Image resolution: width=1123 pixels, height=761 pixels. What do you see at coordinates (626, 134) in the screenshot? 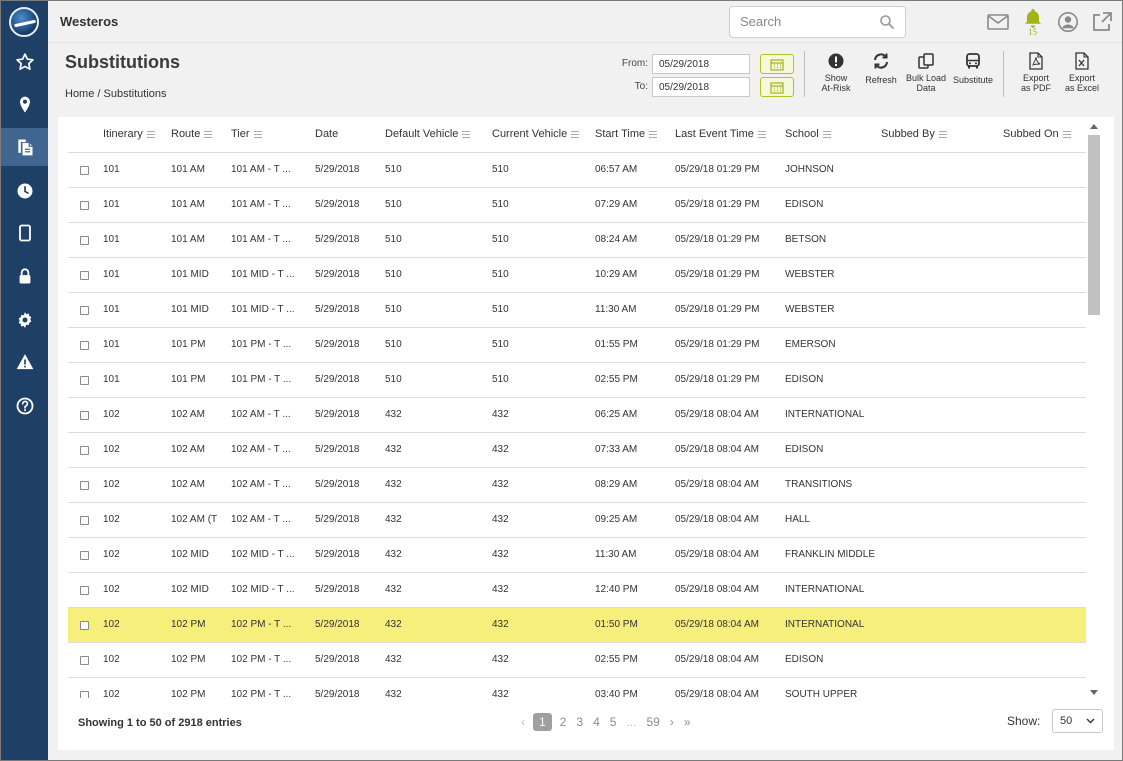
I see `column-header-start-time: Start Time` at bounding box center [626, 134].